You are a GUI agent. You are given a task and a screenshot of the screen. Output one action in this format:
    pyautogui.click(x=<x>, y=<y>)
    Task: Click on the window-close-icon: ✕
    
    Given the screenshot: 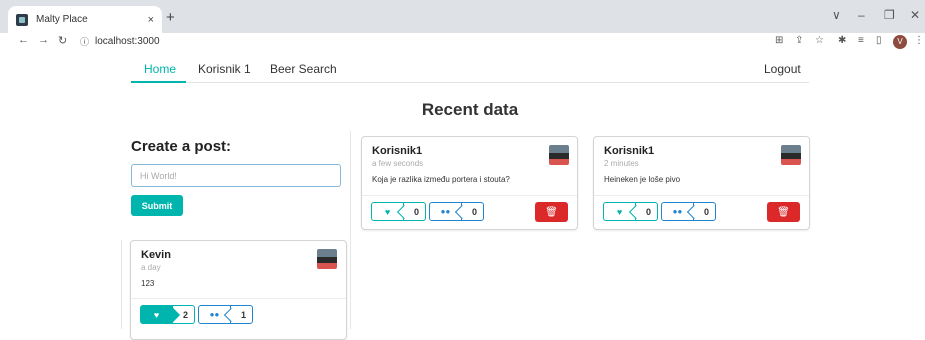 What is the action you would take?
    pyautogui.click(x=915, y=15)
    